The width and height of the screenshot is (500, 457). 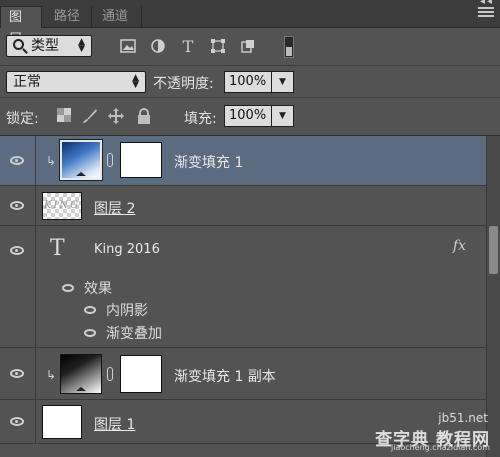 I want to click on layer-row-gradient-fill-1-copy: ↳ 渐变填充 1 副本, so click(x=243, y=374).